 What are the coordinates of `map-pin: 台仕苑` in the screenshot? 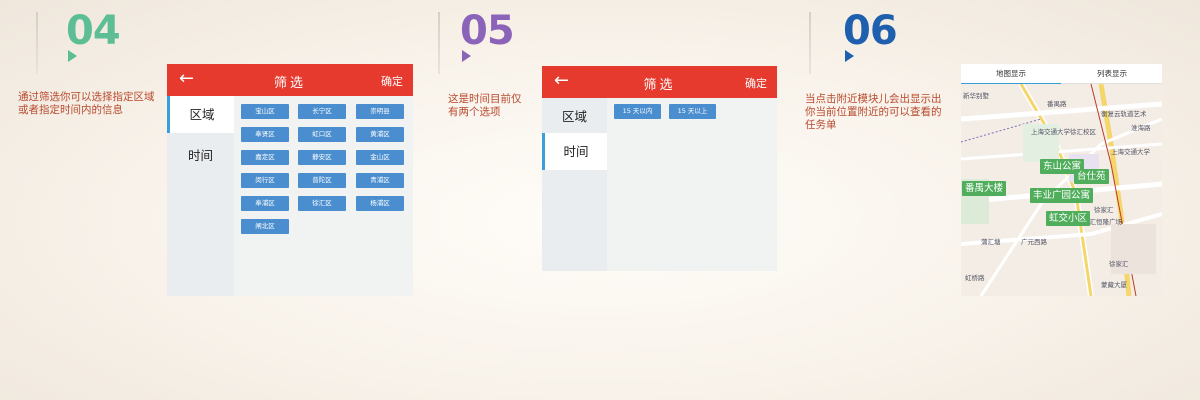 It's located at (1091, 176).